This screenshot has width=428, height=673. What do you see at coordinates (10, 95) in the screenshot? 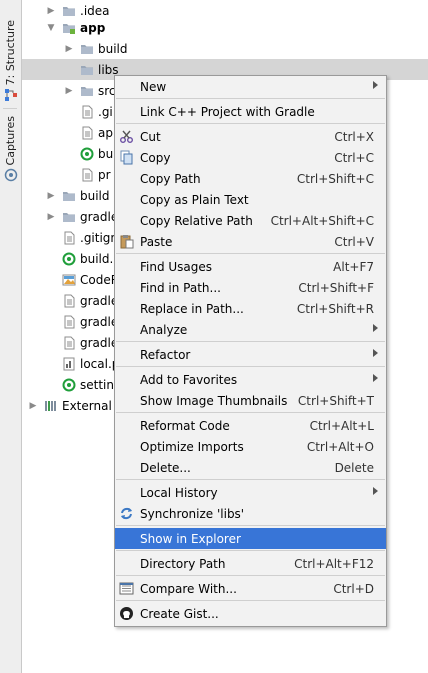
I see `structure-icon` at bounding box center [10, 95].